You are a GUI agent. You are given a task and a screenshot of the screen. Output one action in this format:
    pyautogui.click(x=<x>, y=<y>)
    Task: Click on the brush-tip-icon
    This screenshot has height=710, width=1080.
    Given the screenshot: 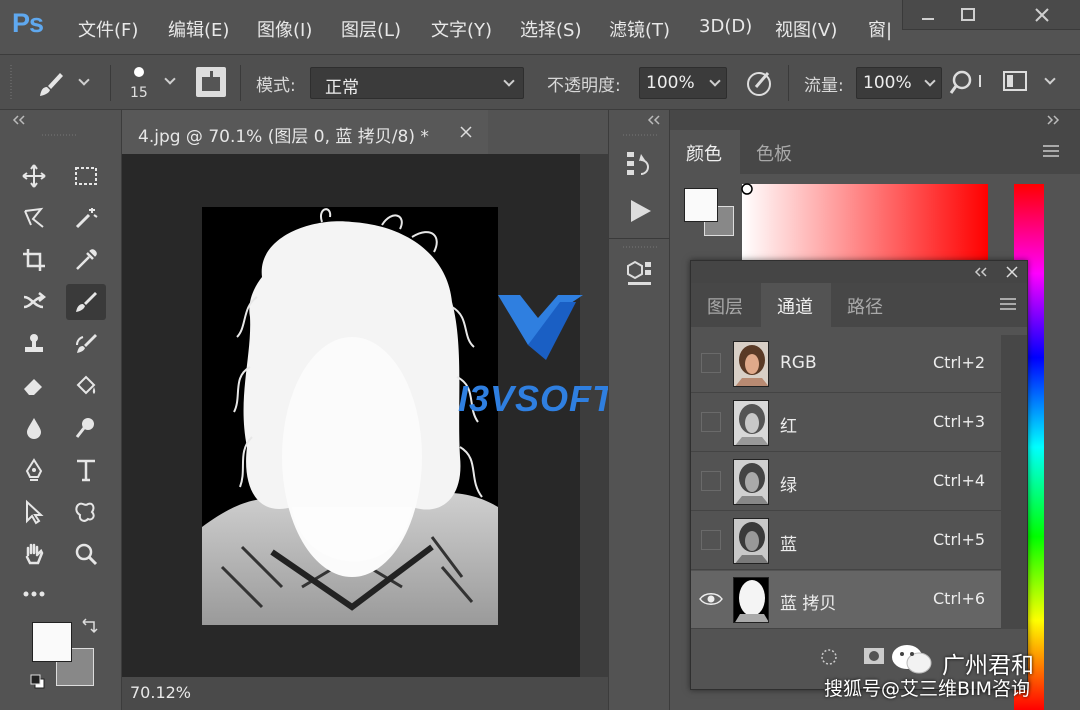 What is the action you would take?
    pyautogui.click(x=139, y=72)
    